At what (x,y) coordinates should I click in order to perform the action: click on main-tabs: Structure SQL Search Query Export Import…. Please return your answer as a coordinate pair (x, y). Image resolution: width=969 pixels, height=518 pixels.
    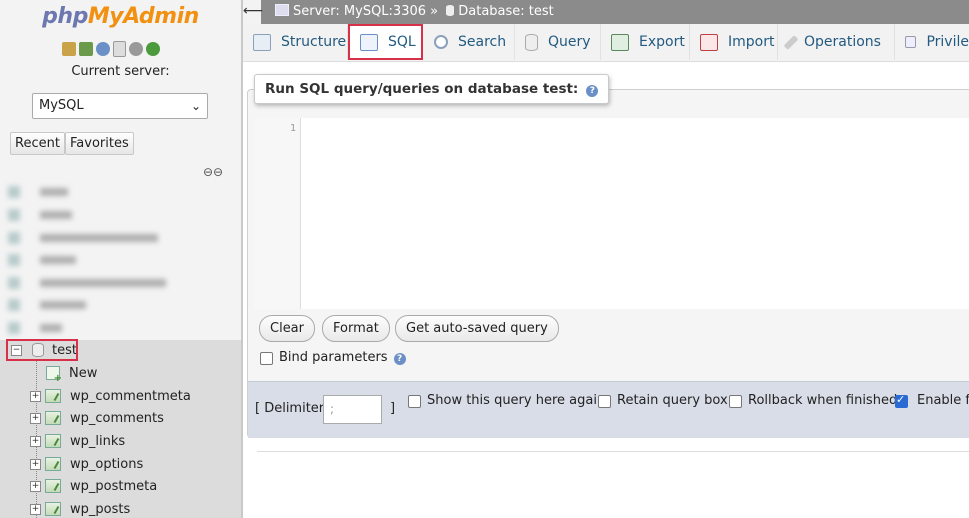
    Looking at the image, I should click on (606, 43).